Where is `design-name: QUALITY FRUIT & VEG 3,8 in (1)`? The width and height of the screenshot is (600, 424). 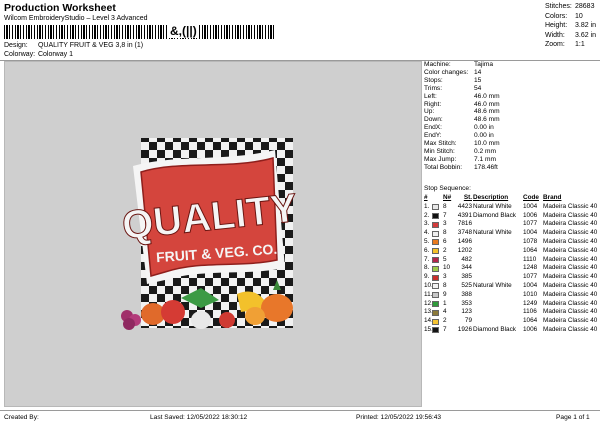 design-name: QUALITY FRUIT & VEG 3,8 in (1) is located at coordinates (90, 45).